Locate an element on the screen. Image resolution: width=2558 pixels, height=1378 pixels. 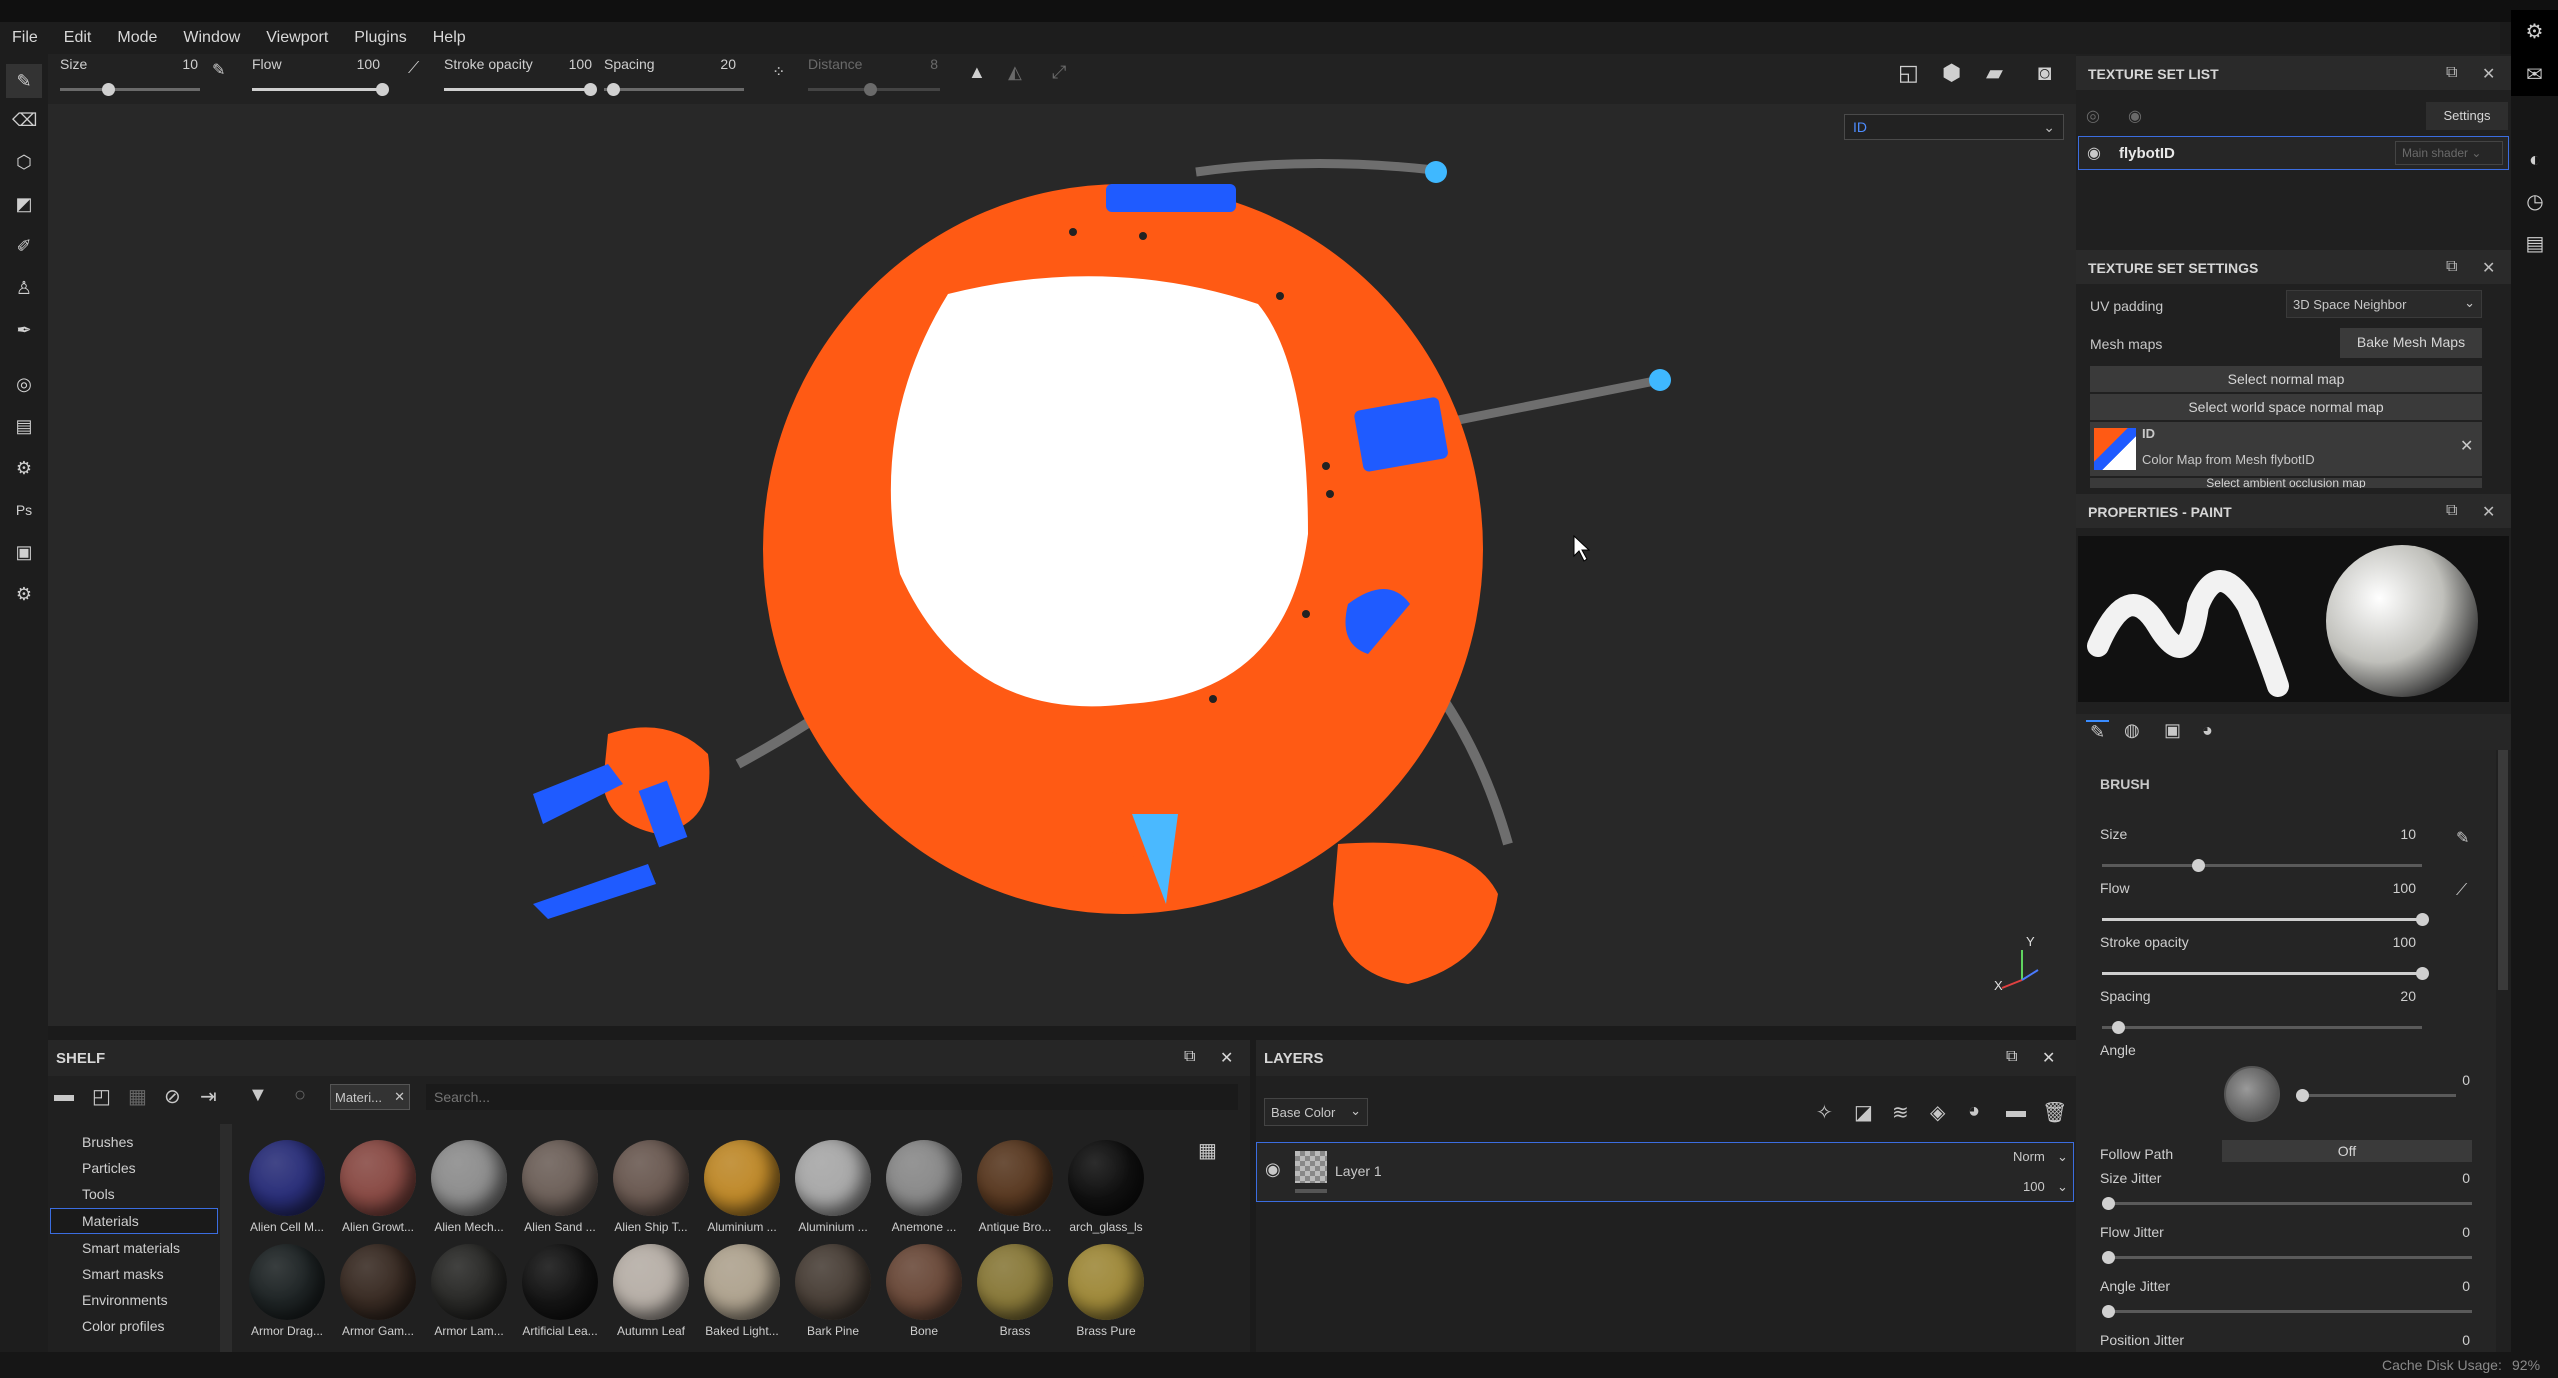
select-world-normal-button: Select world space normal map is located at coordinates (2286, 407).